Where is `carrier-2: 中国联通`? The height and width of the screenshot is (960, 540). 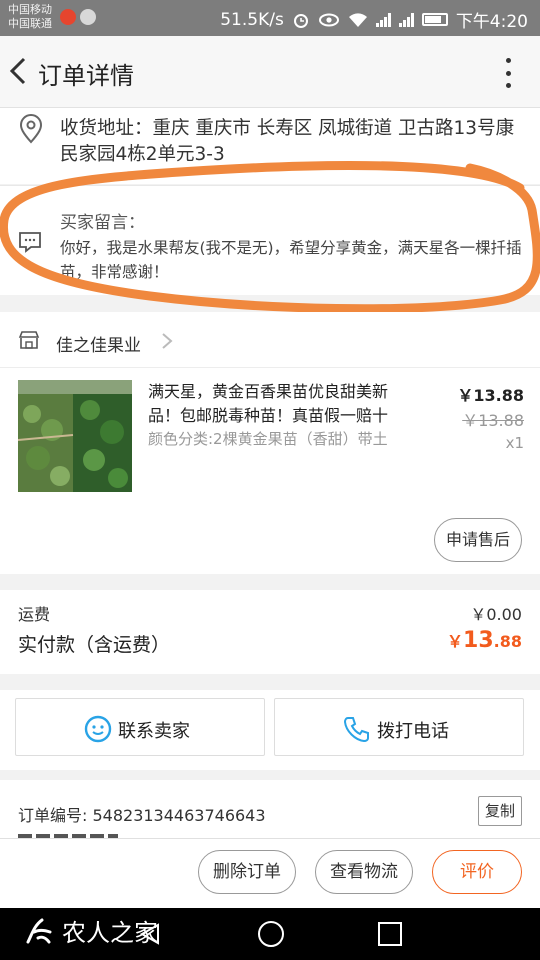
carrier-2: 中国联通 is located at coordinates (30, 23).